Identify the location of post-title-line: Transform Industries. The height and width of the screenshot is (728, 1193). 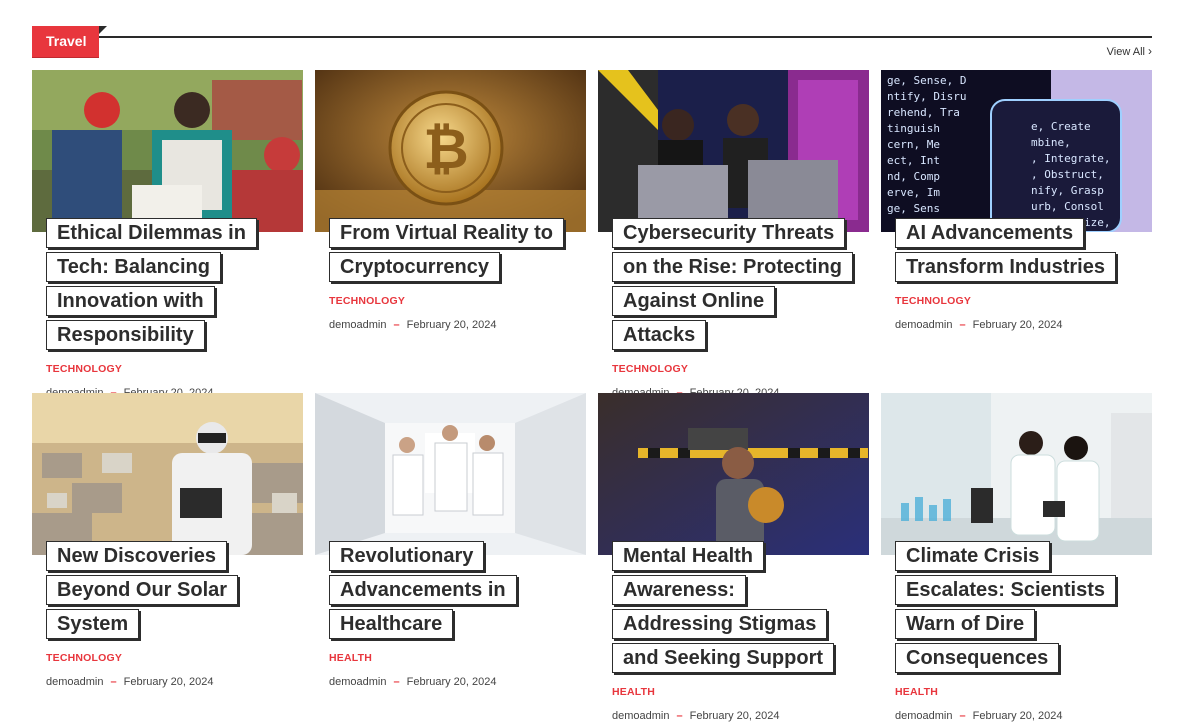
(1005, 267).